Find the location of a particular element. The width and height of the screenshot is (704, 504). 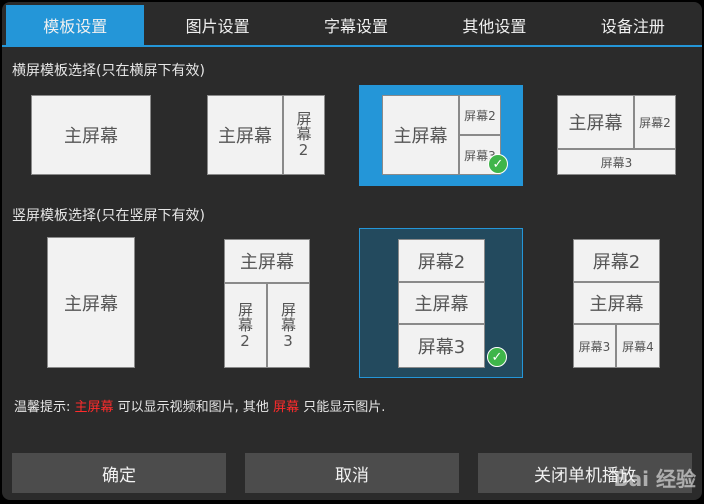

tab-template-settings: 模板设置 is located at coordinates (75, 25).